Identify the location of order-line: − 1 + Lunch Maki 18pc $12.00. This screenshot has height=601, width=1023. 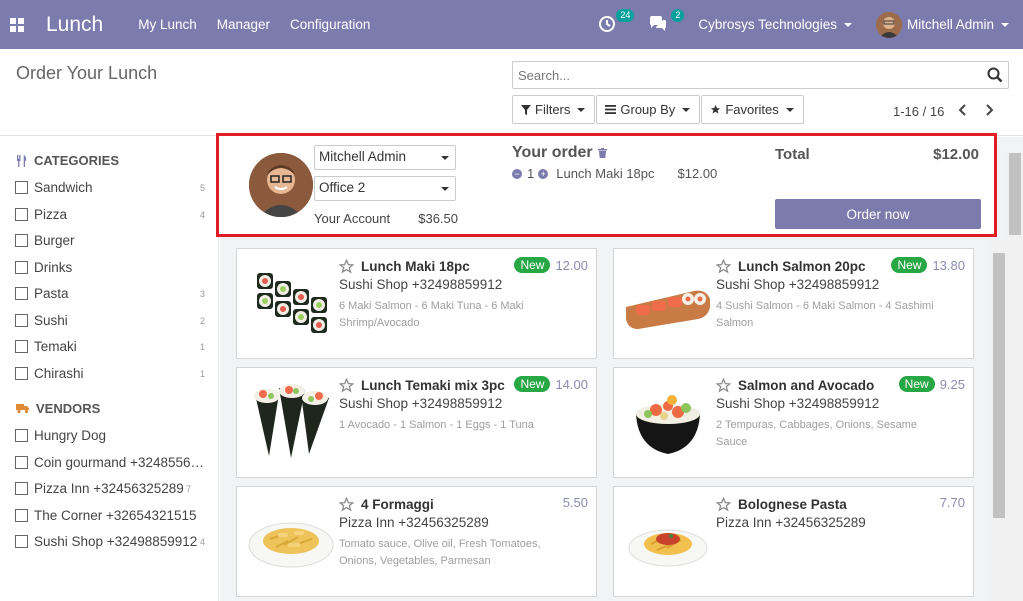
(614, 173).